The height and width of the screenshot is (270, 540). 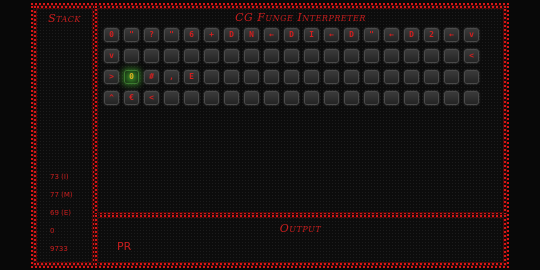 What do you see at coordinates (131, 98) in the screenshot?
I see `grid-cell: €` at bounding box center [131, 98].